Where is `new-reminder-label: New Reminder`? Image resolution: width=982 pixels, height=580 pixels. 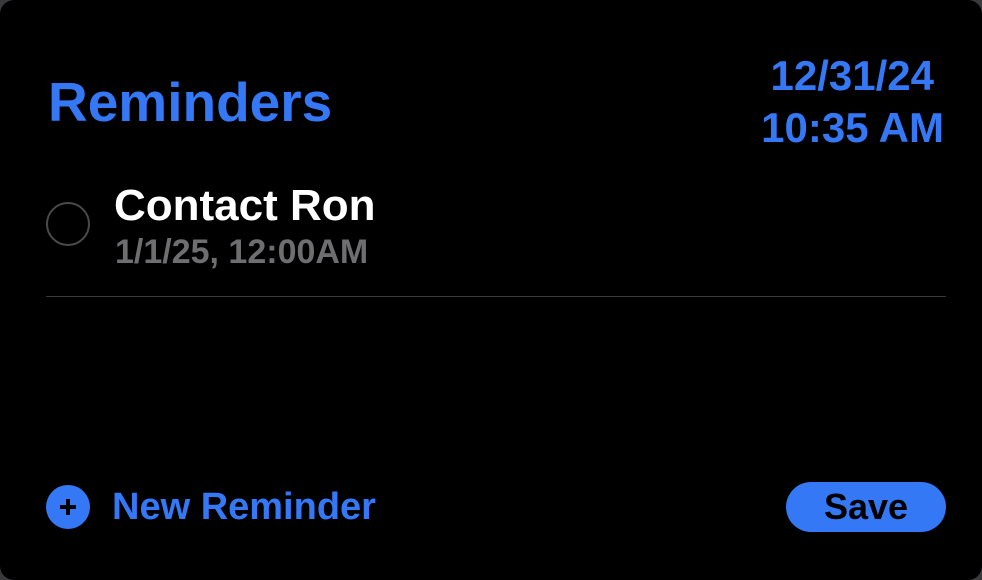 new-reminder-label: New Reminder is located at coordinates (244, 507).